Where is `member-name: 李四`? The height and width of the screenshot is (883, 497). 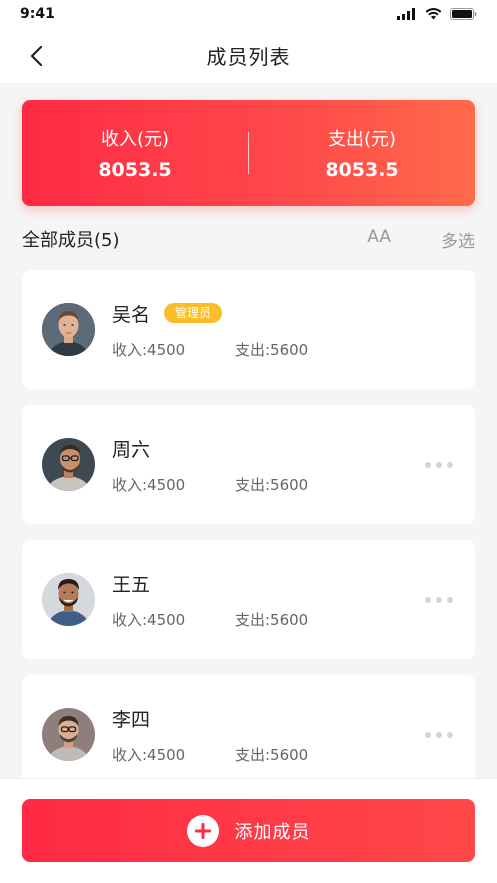
member-name: 李四 is located at coordinates (131, 719).